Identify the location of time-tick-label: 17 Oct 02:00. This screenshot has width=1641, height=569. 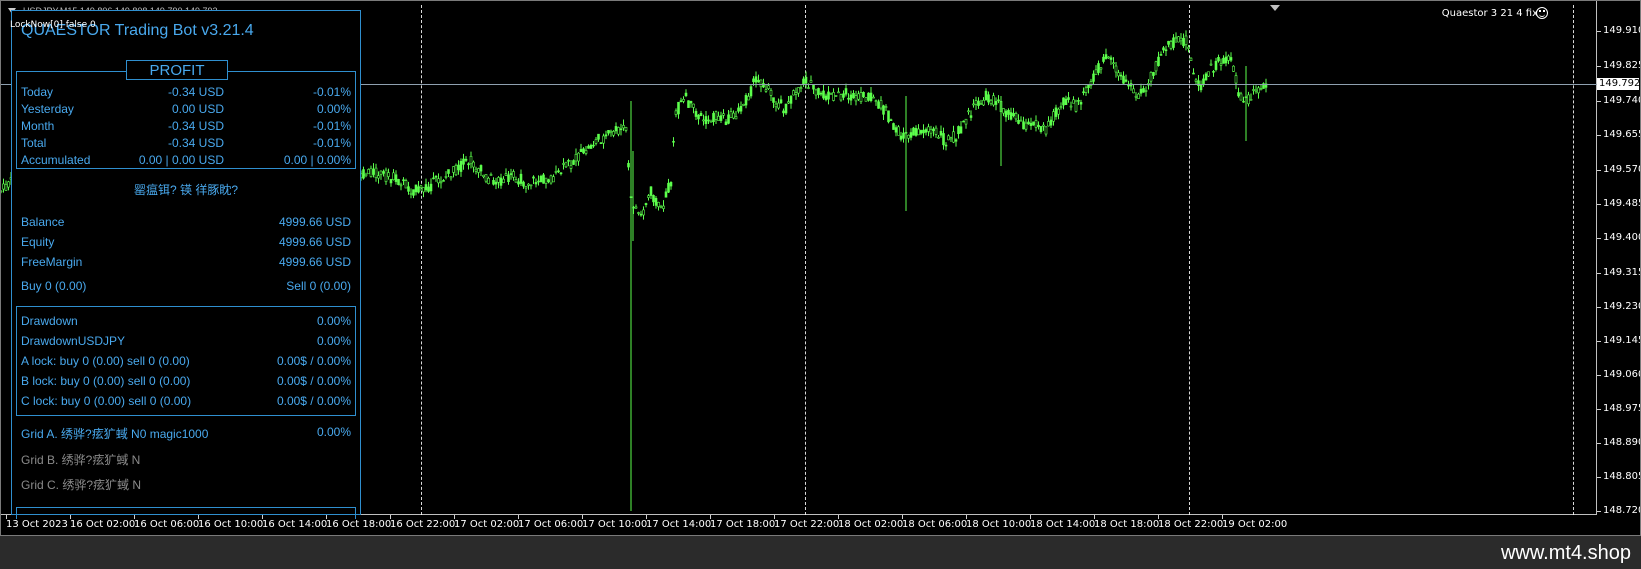
(487, 522).